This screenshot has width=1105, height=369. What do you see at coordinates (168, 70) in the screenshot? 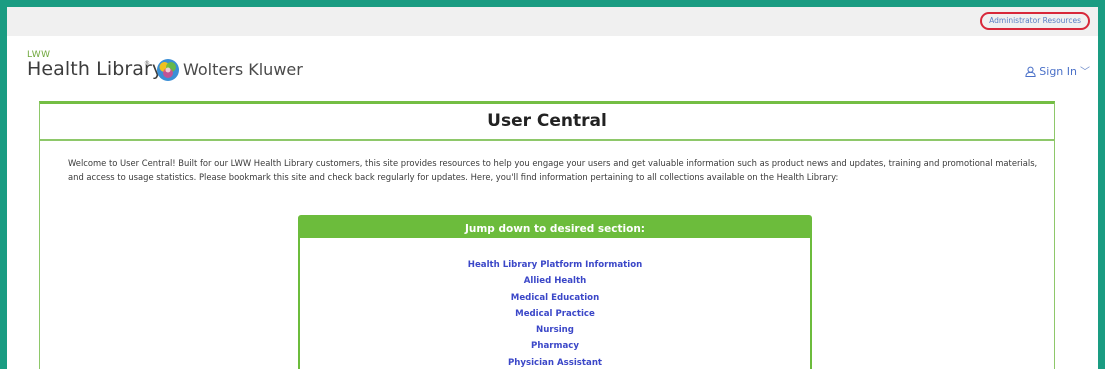
I see `wolters-kluwer-logo-icon` at bounding box center [168, 70].